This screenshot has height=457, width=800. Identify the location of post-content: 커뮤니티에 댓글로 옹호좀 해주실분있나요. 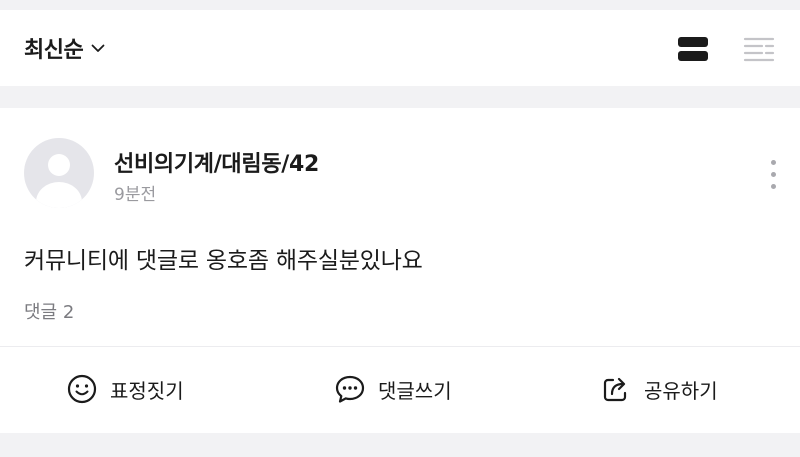
(223, 258).